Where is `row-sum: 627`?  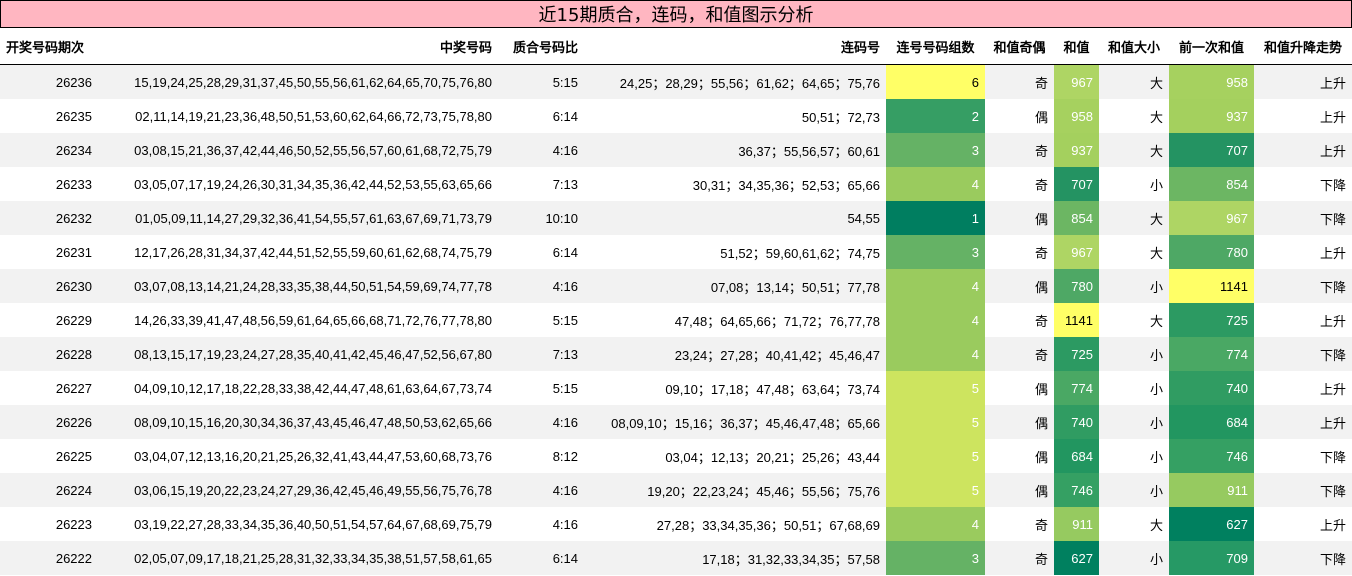 row-sum: 627 is located at coordinates (1076, 558).